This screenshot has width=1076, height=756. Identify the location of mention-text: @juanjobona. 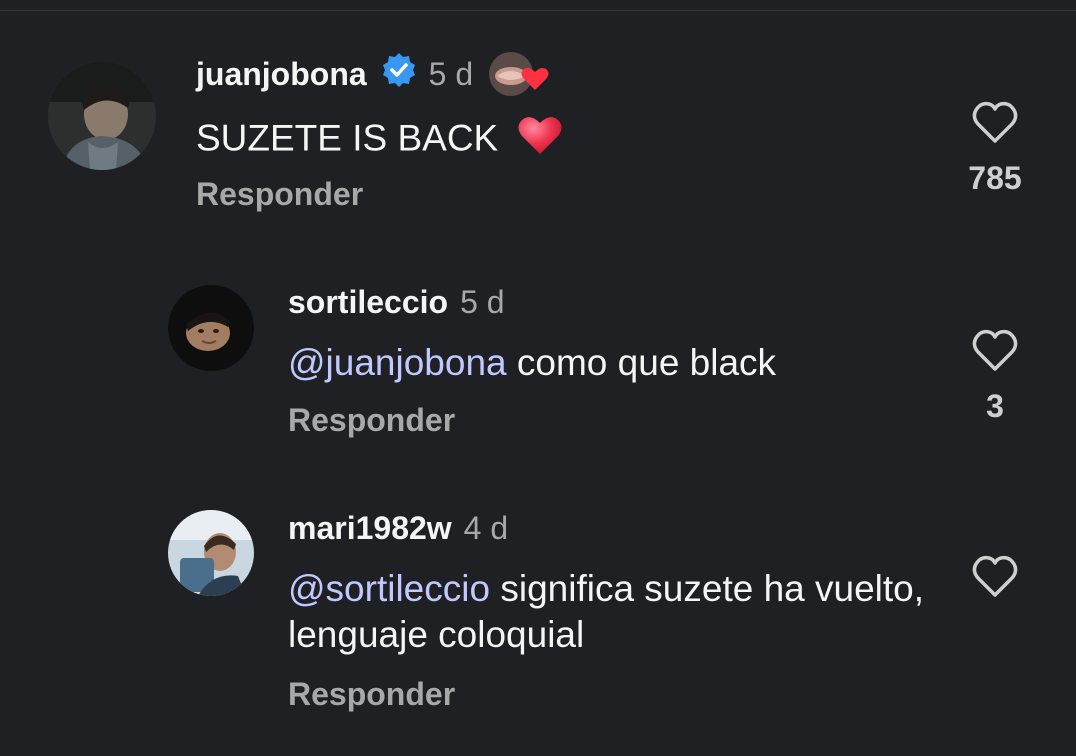
(397, 362).